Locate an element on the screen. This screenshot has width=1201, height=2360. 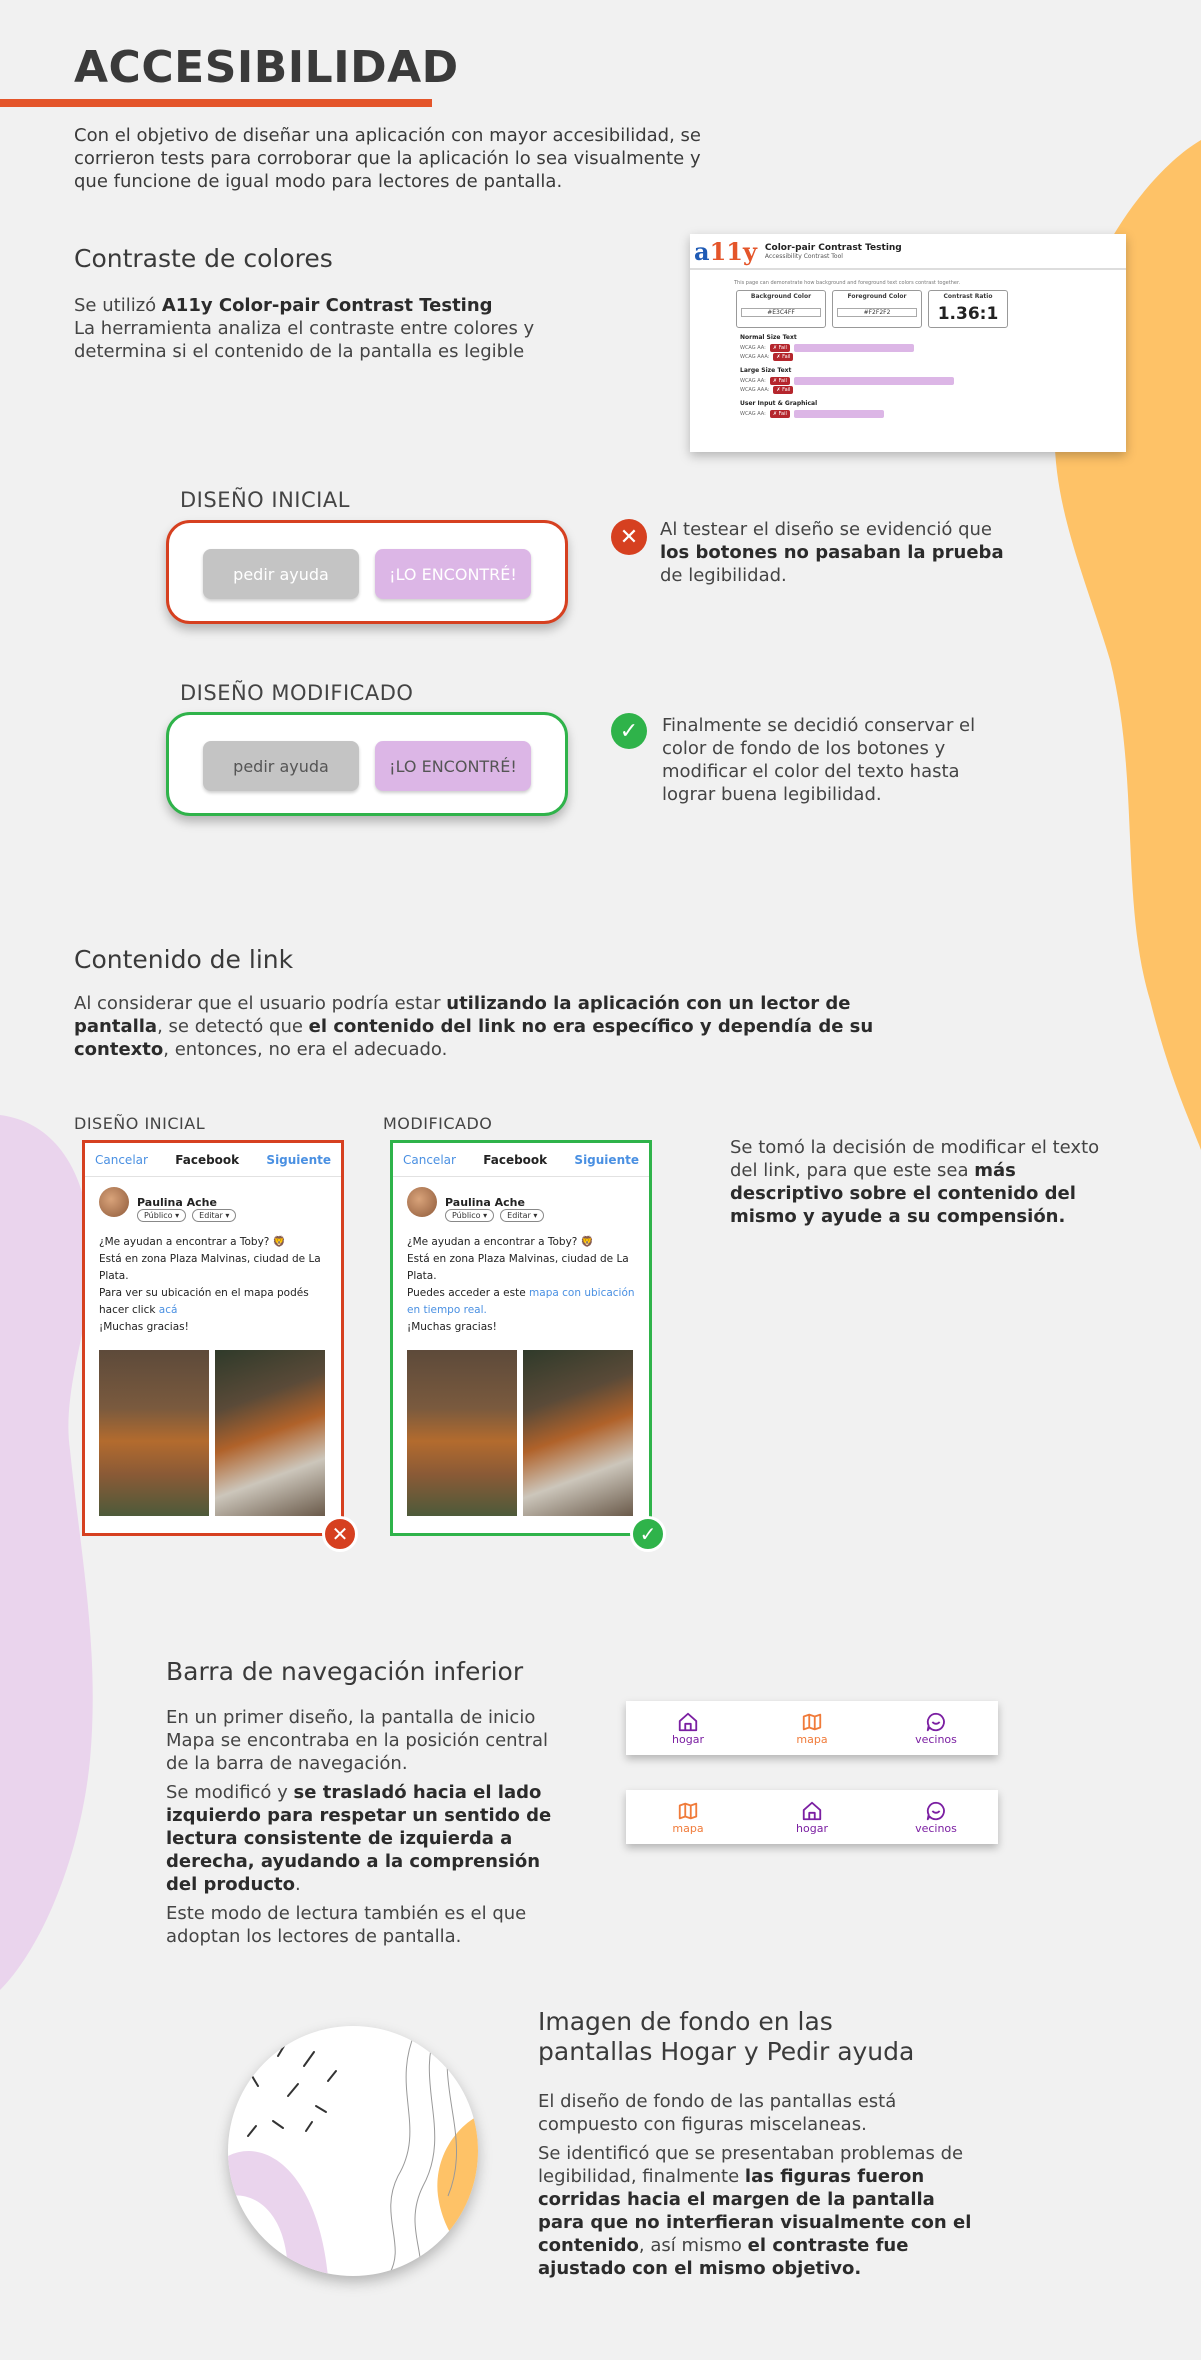
contrast-tool-name: A11y Color-pair Contrast Testing is located at coordinates (327, 305).